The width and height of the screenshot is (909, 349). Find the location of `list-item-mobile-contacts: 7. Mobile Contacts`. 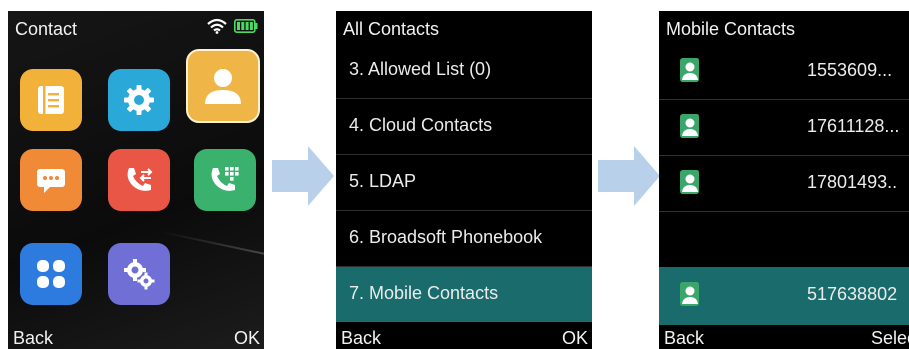

list-item-mobile-contacts: 7. Mobile Contacts is located at coordinates (464, 294).